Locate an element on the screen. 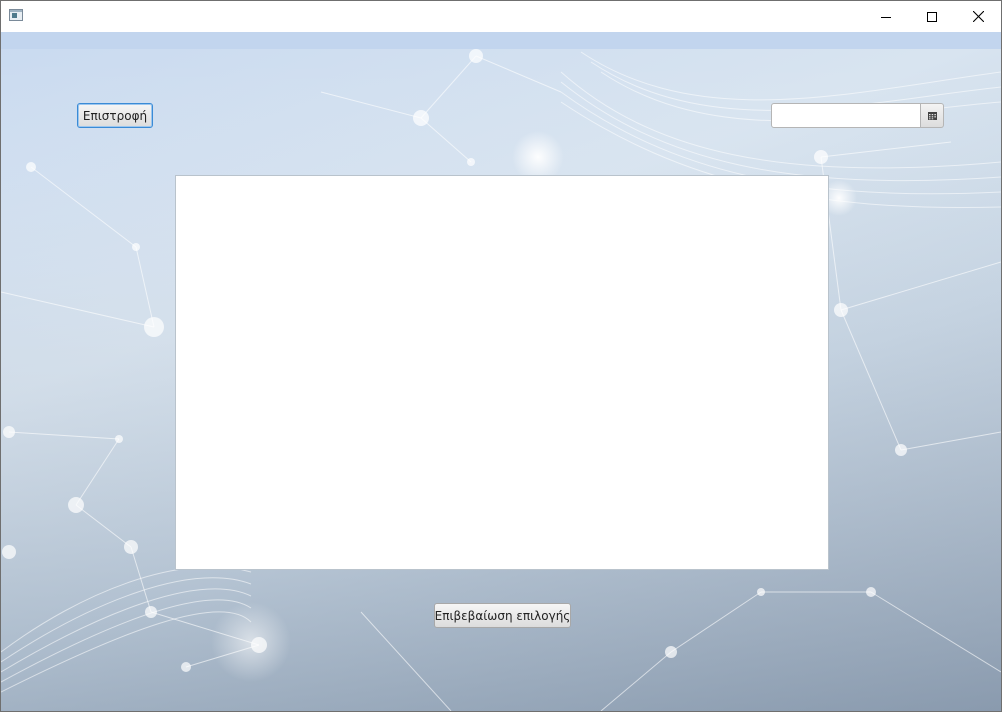 The image size is (1002, 712). maximize-button is located at coordinates (932, 16).